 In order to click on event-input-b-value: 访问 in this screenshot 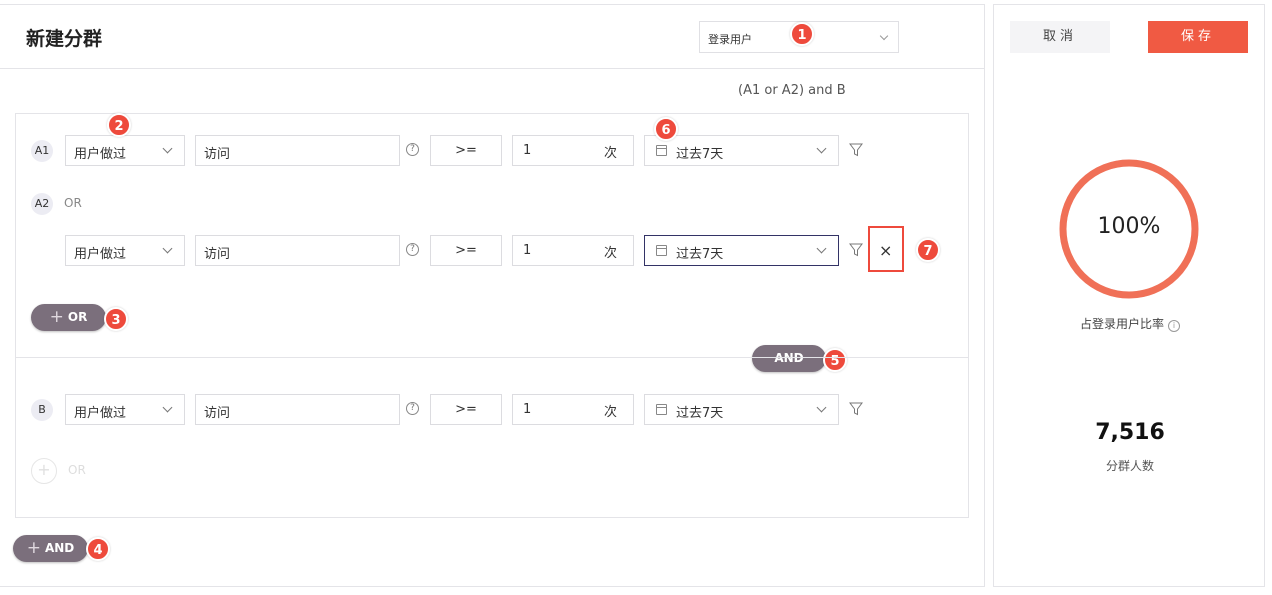, I will do `click(217, 413)`.